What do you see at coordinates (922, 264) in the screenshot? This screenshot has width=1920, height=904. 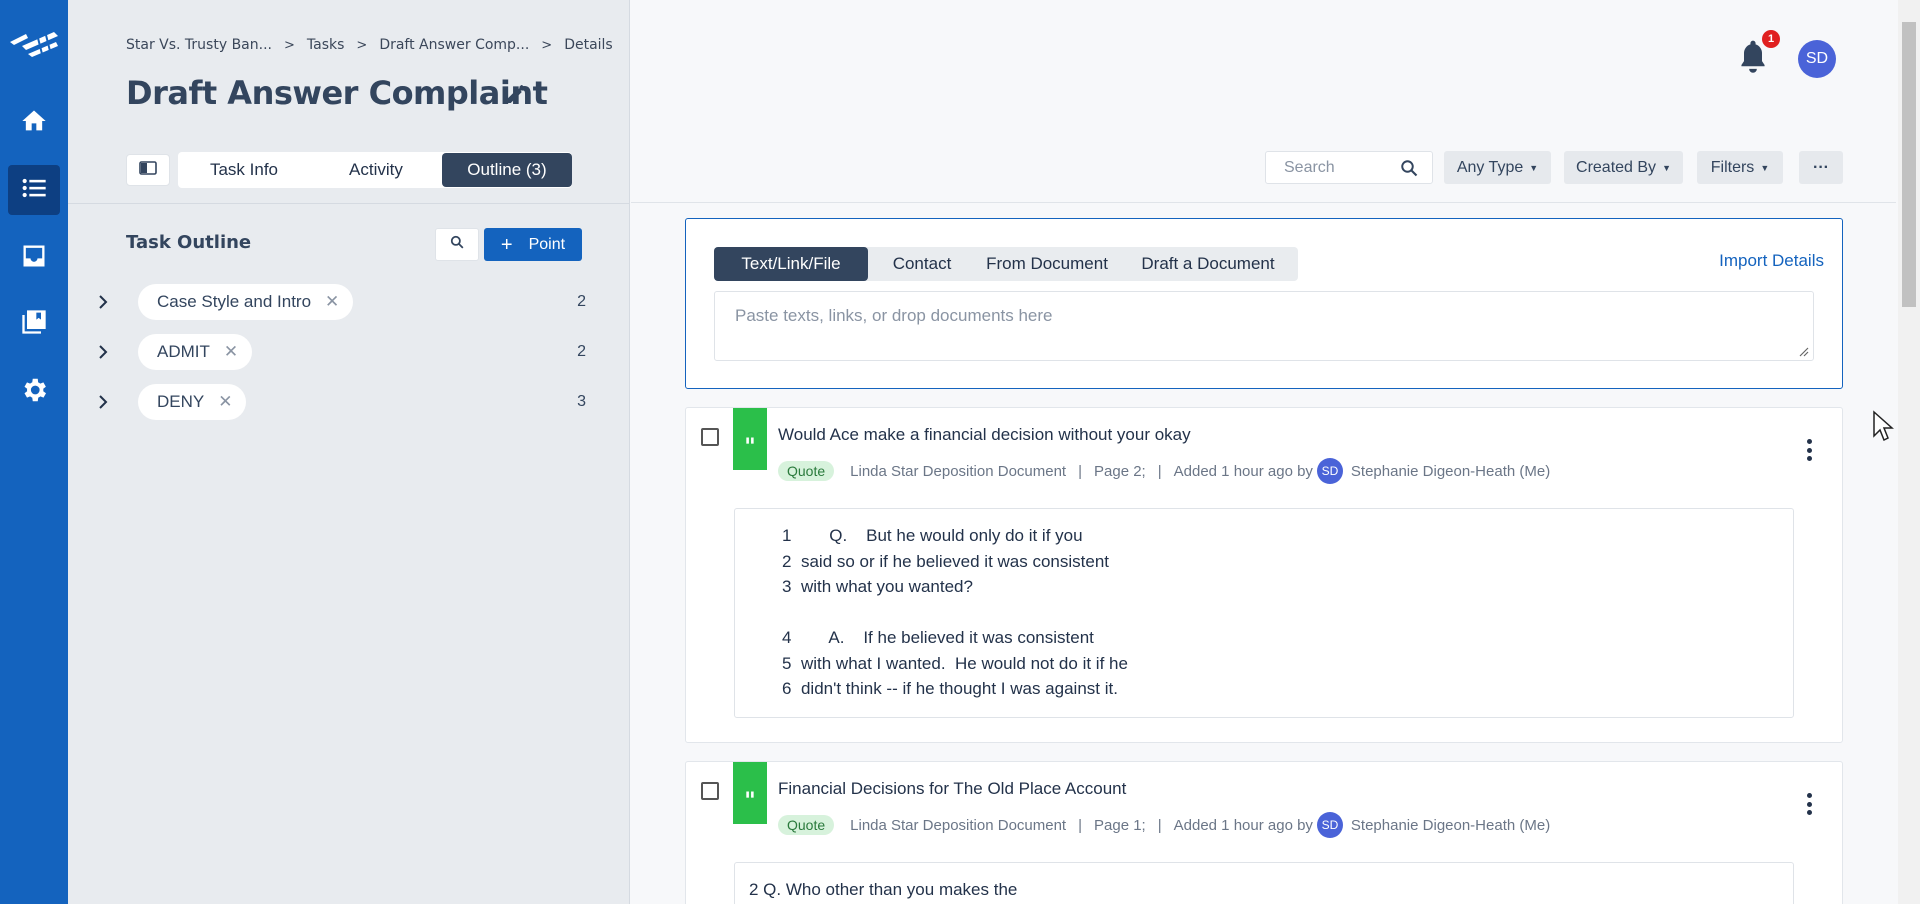 I see `segment-contact: Contact` at bounding box center [922, 264].